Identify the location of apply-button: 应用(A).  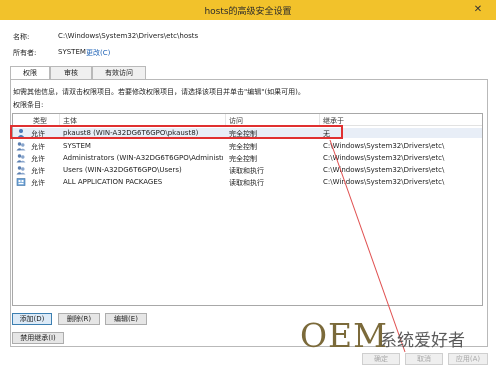
(468, 359).